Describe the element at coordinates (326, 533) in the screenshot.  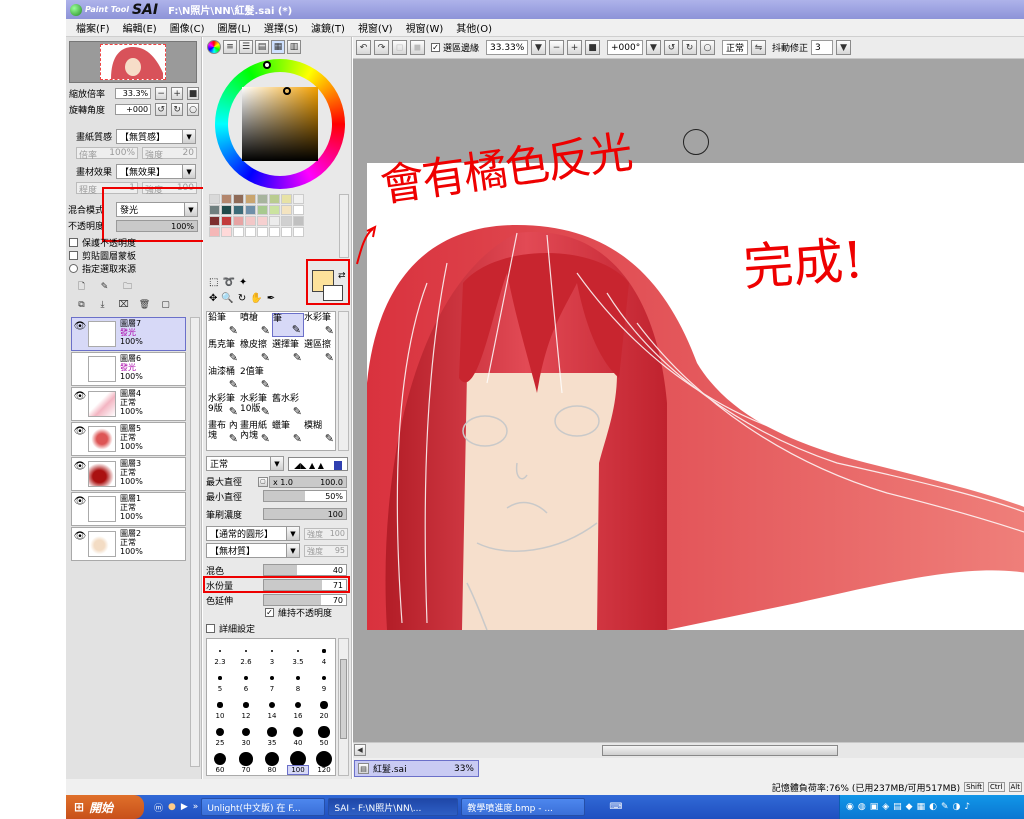
I see `shape-strength-slider: 強度 100` at that location.